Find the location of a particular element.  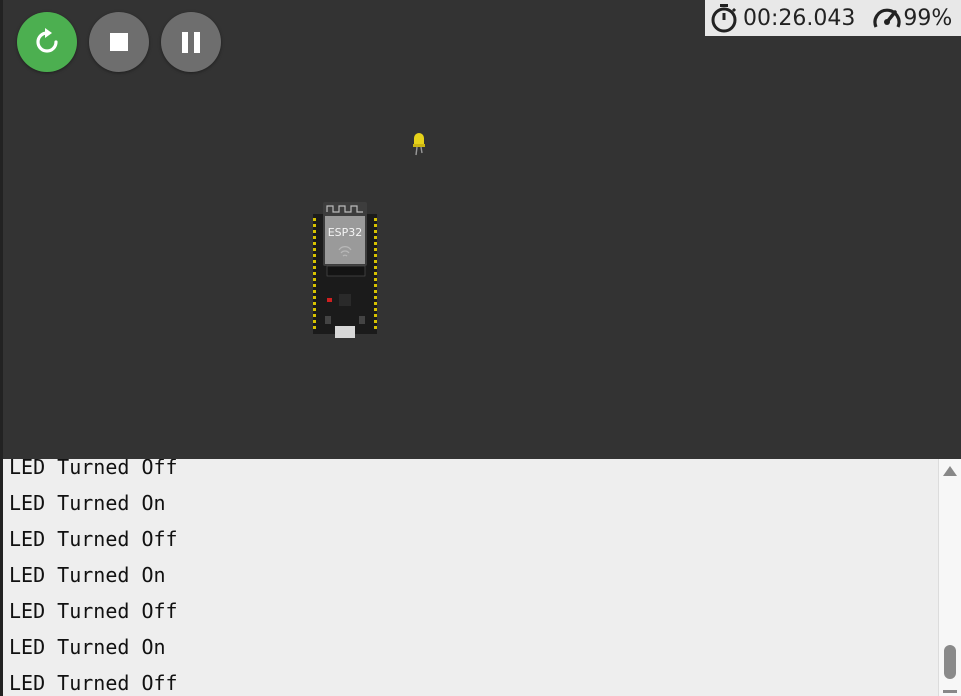

yellow-led is located at coordinates (419, 144).